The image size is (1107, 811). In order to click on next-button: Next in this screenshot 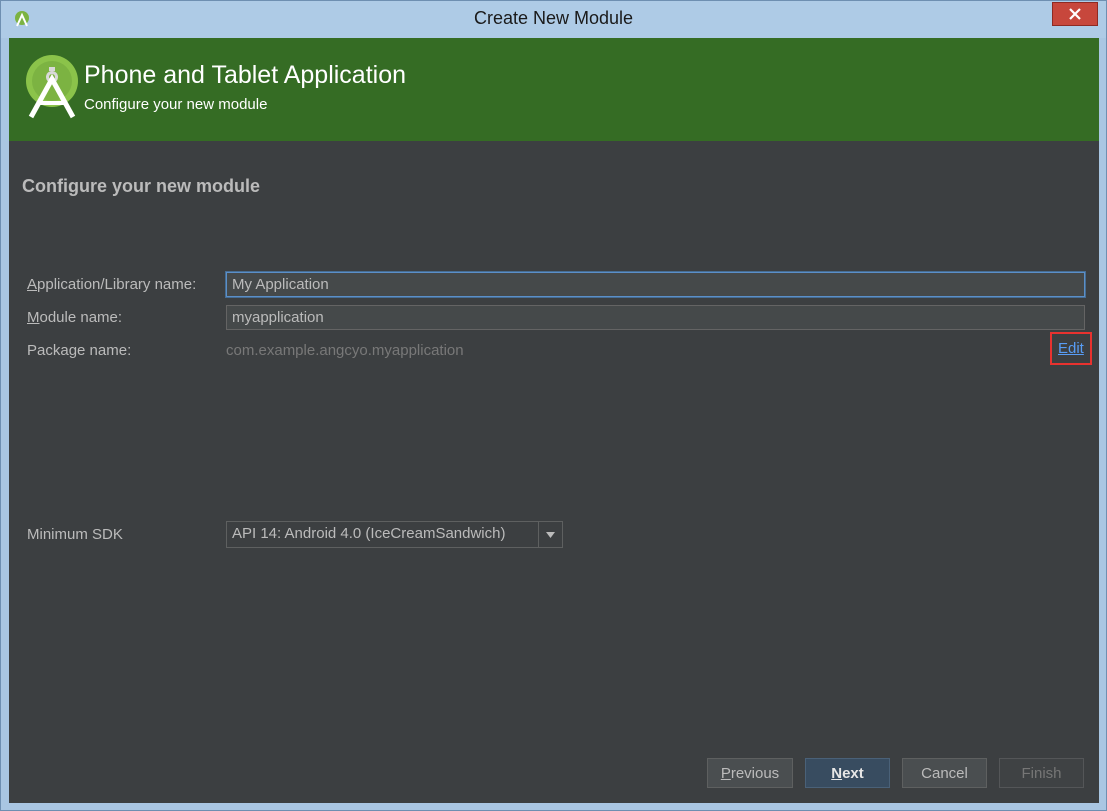, I will do `click(847, 773)`.